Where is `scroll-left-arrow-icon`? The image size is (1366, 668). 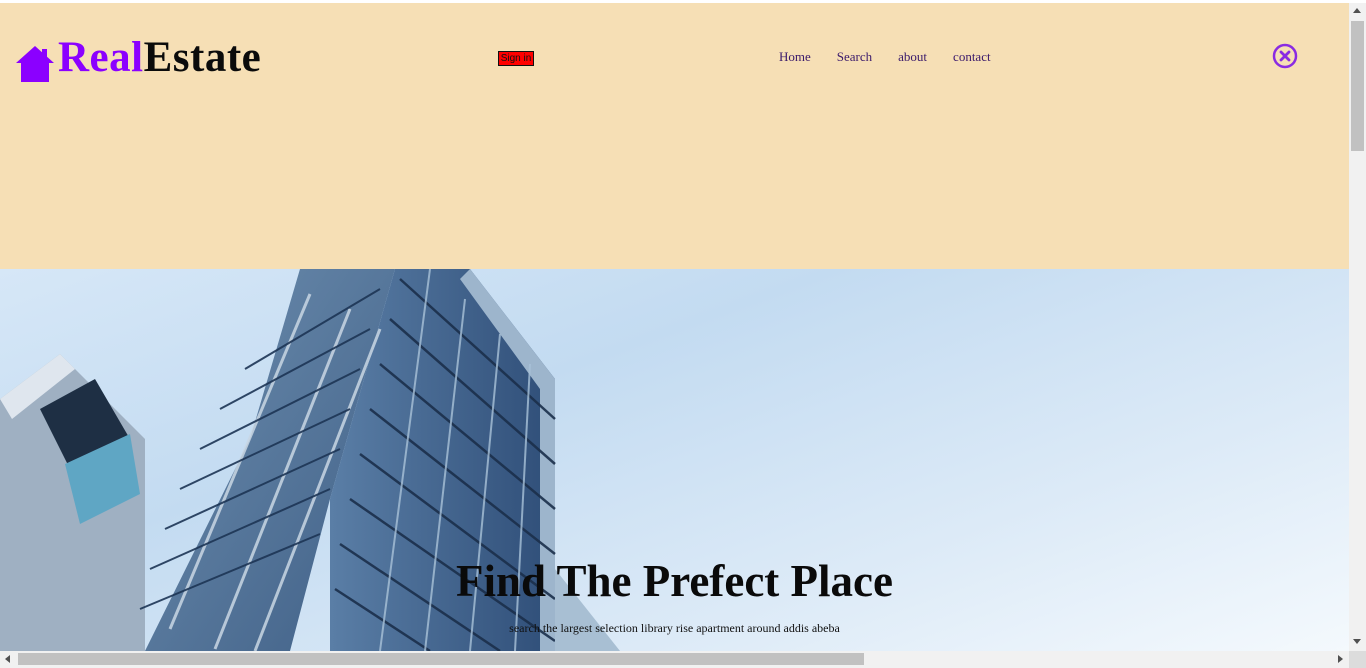
scroll-left-arrow-icon is located at coordinates (7, 659).